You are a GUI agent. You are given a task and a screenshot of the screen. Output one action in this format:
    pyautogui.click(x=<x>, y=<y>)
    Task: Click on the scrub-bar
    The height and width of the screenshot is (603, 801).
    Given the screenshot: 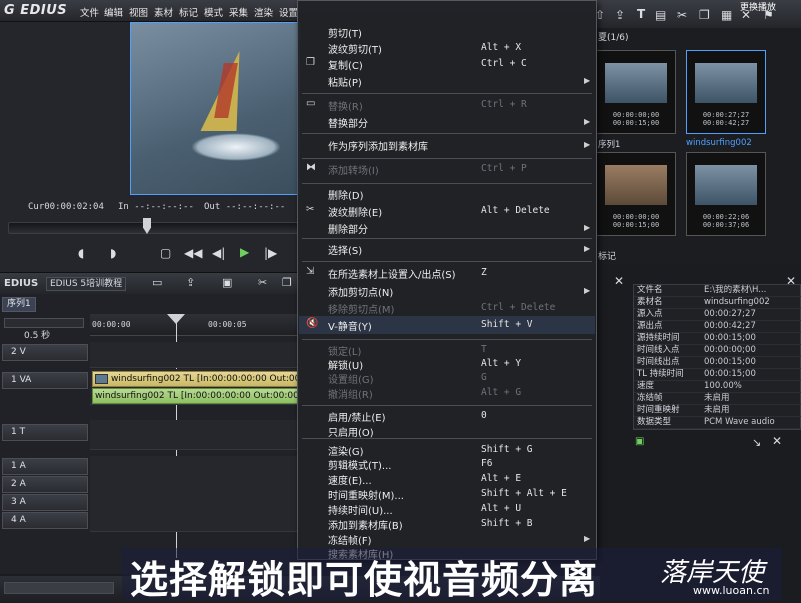 What is the action you would take?
    pyautogui.click(x=153, y=228)
    